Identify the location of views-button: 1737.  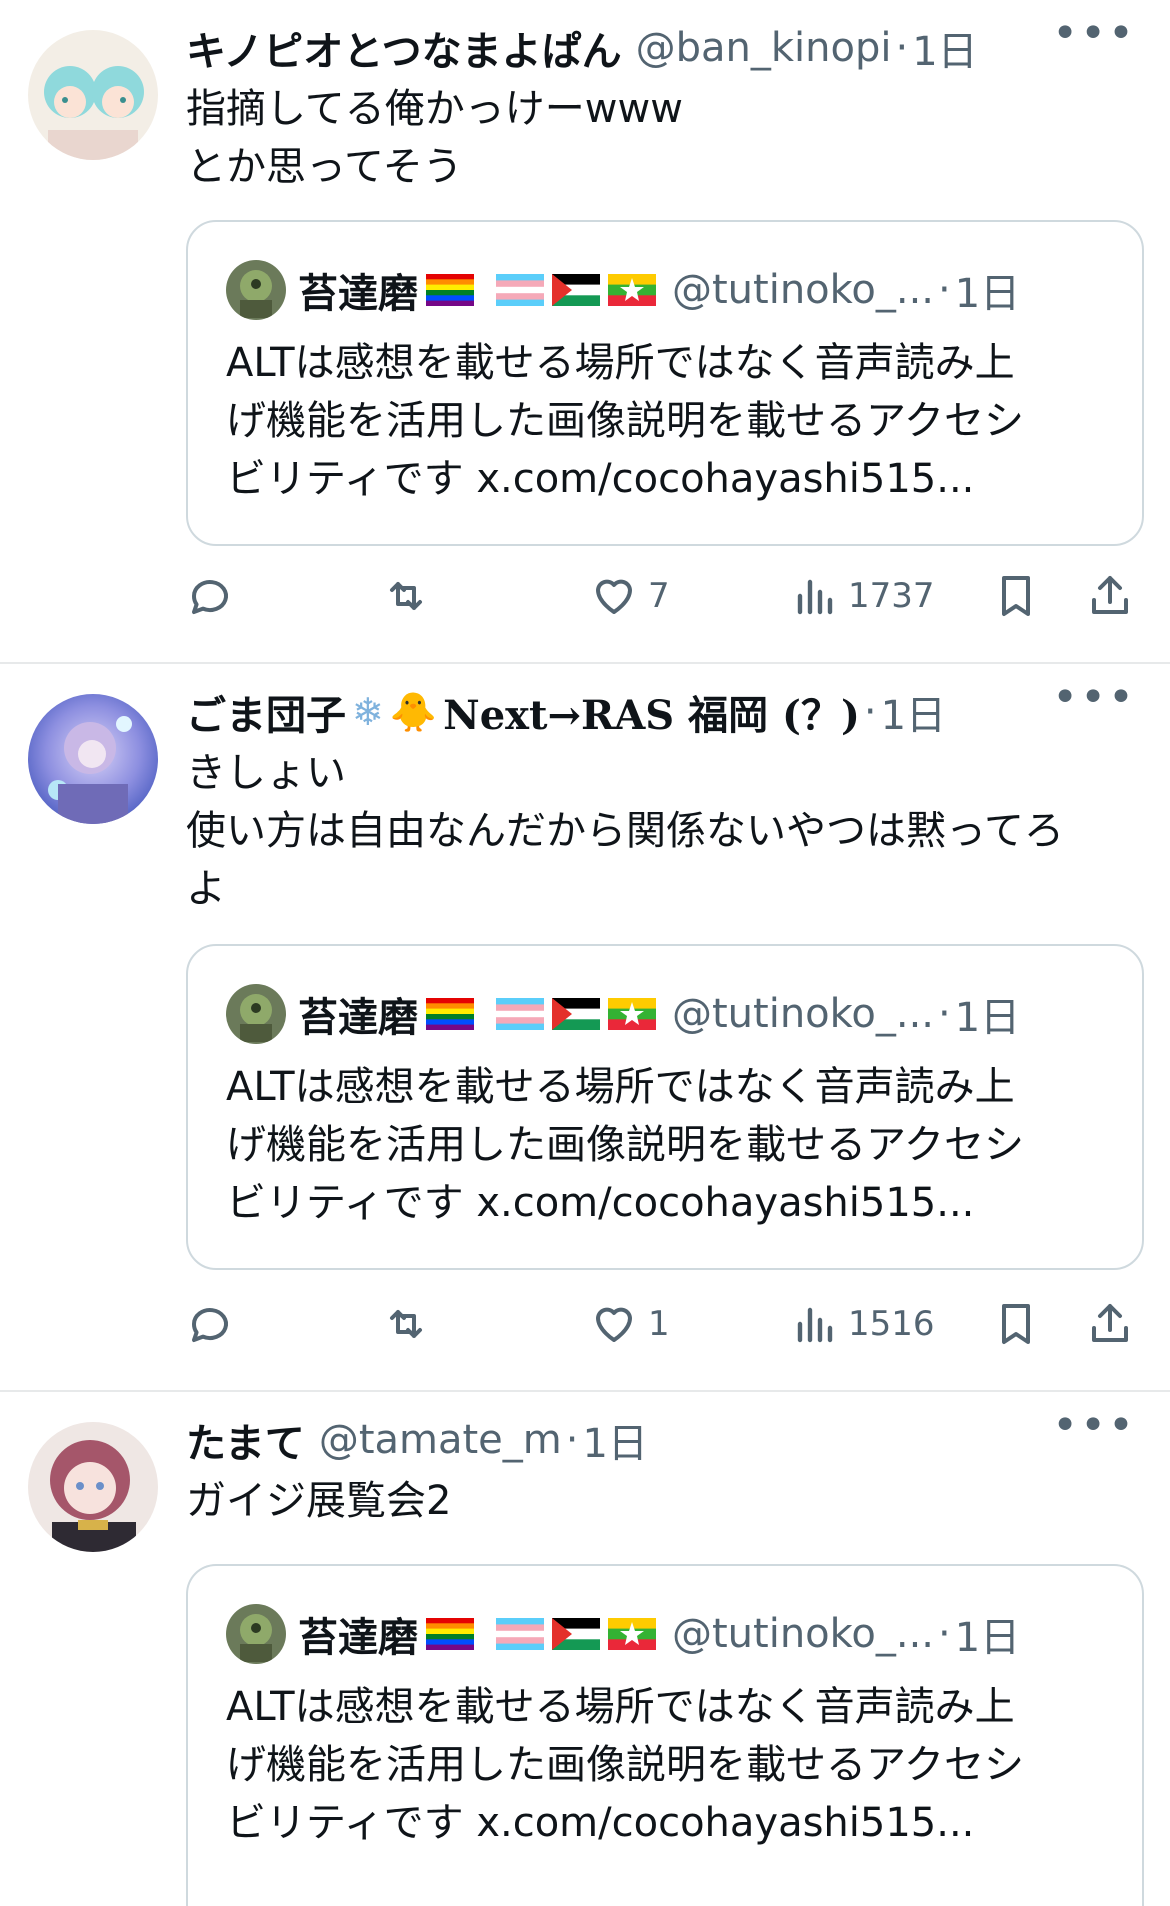
(862, 596).